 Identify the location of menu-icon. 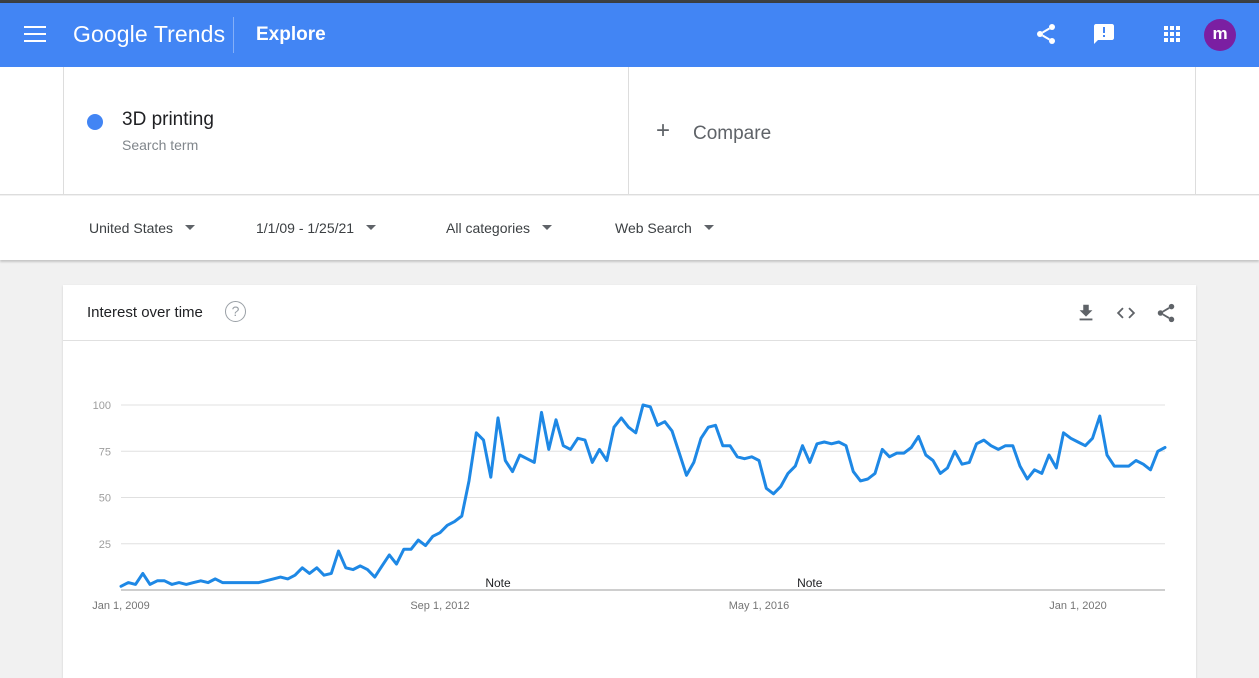
(35, 35).